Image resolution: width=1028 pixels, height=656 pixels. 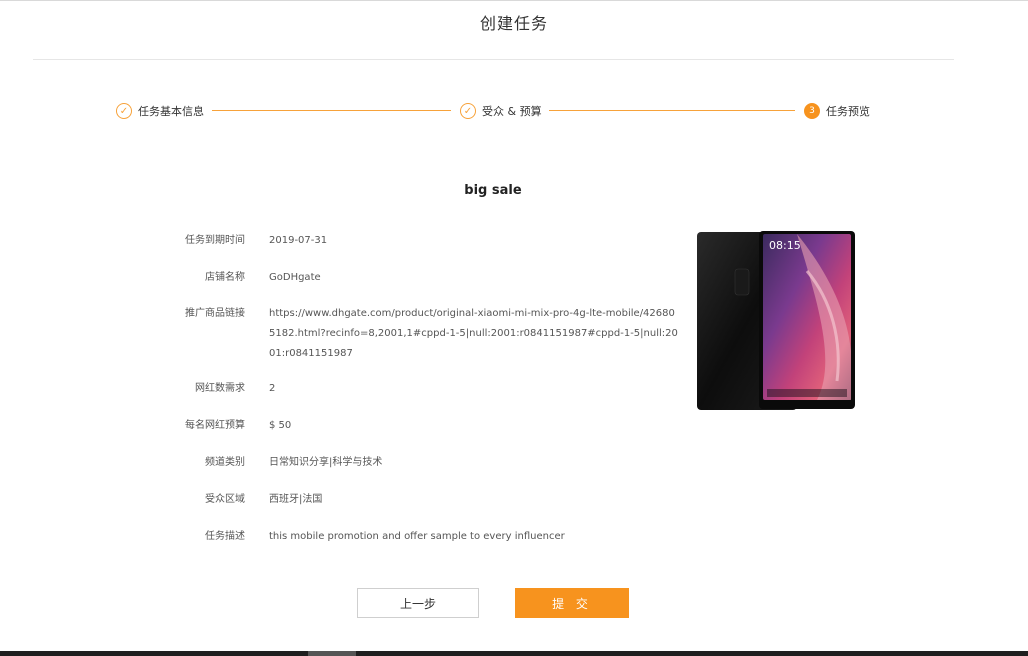 I want to click on step-audience-budget: ✓ 受众 & 预算, so click(x=501, y=111).